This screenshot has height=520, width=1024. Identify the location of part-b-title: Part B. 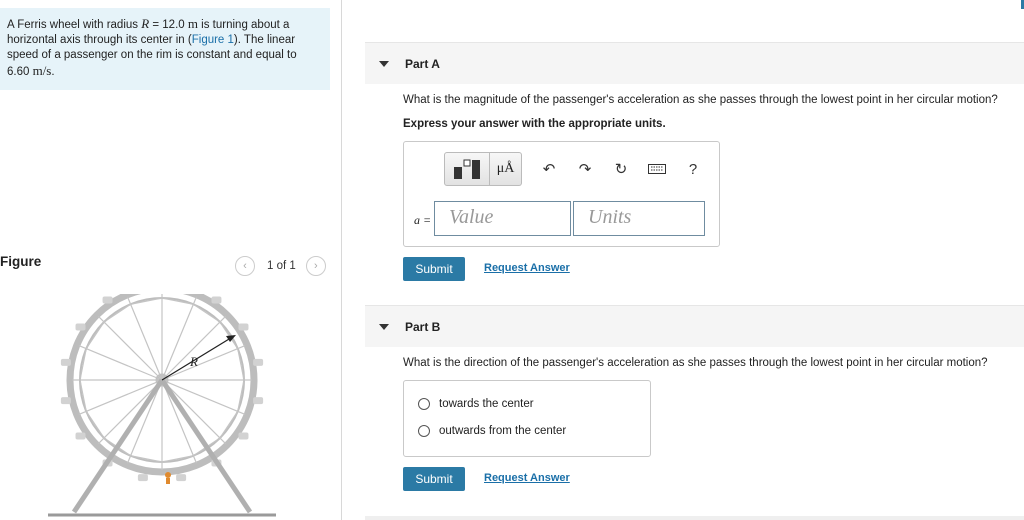
(423, 326).